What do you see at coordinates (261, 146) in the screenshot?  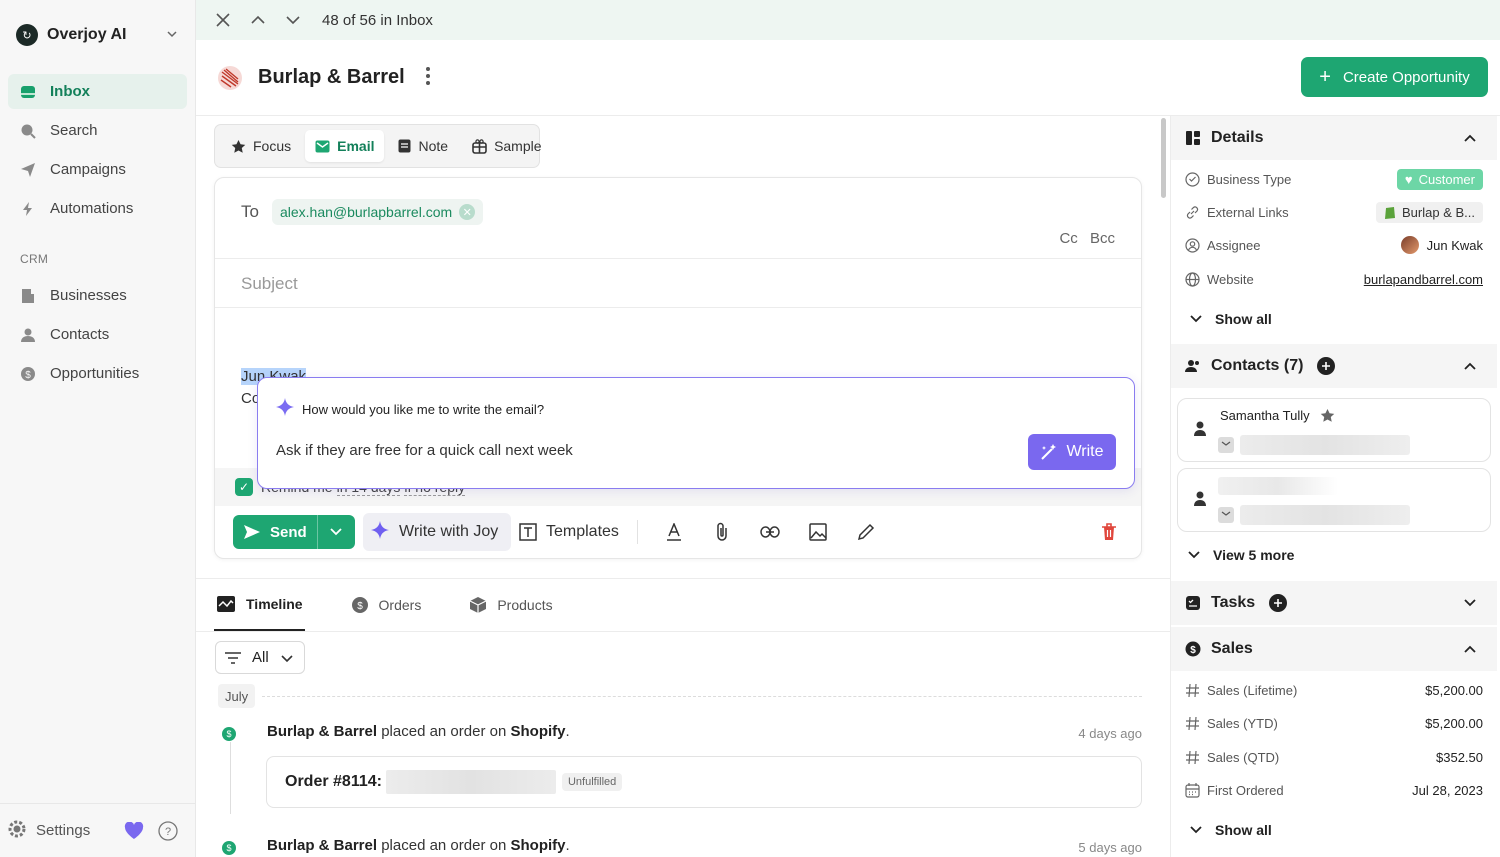 I see `tab-focus: Focus` at bounding box center [261, 146].